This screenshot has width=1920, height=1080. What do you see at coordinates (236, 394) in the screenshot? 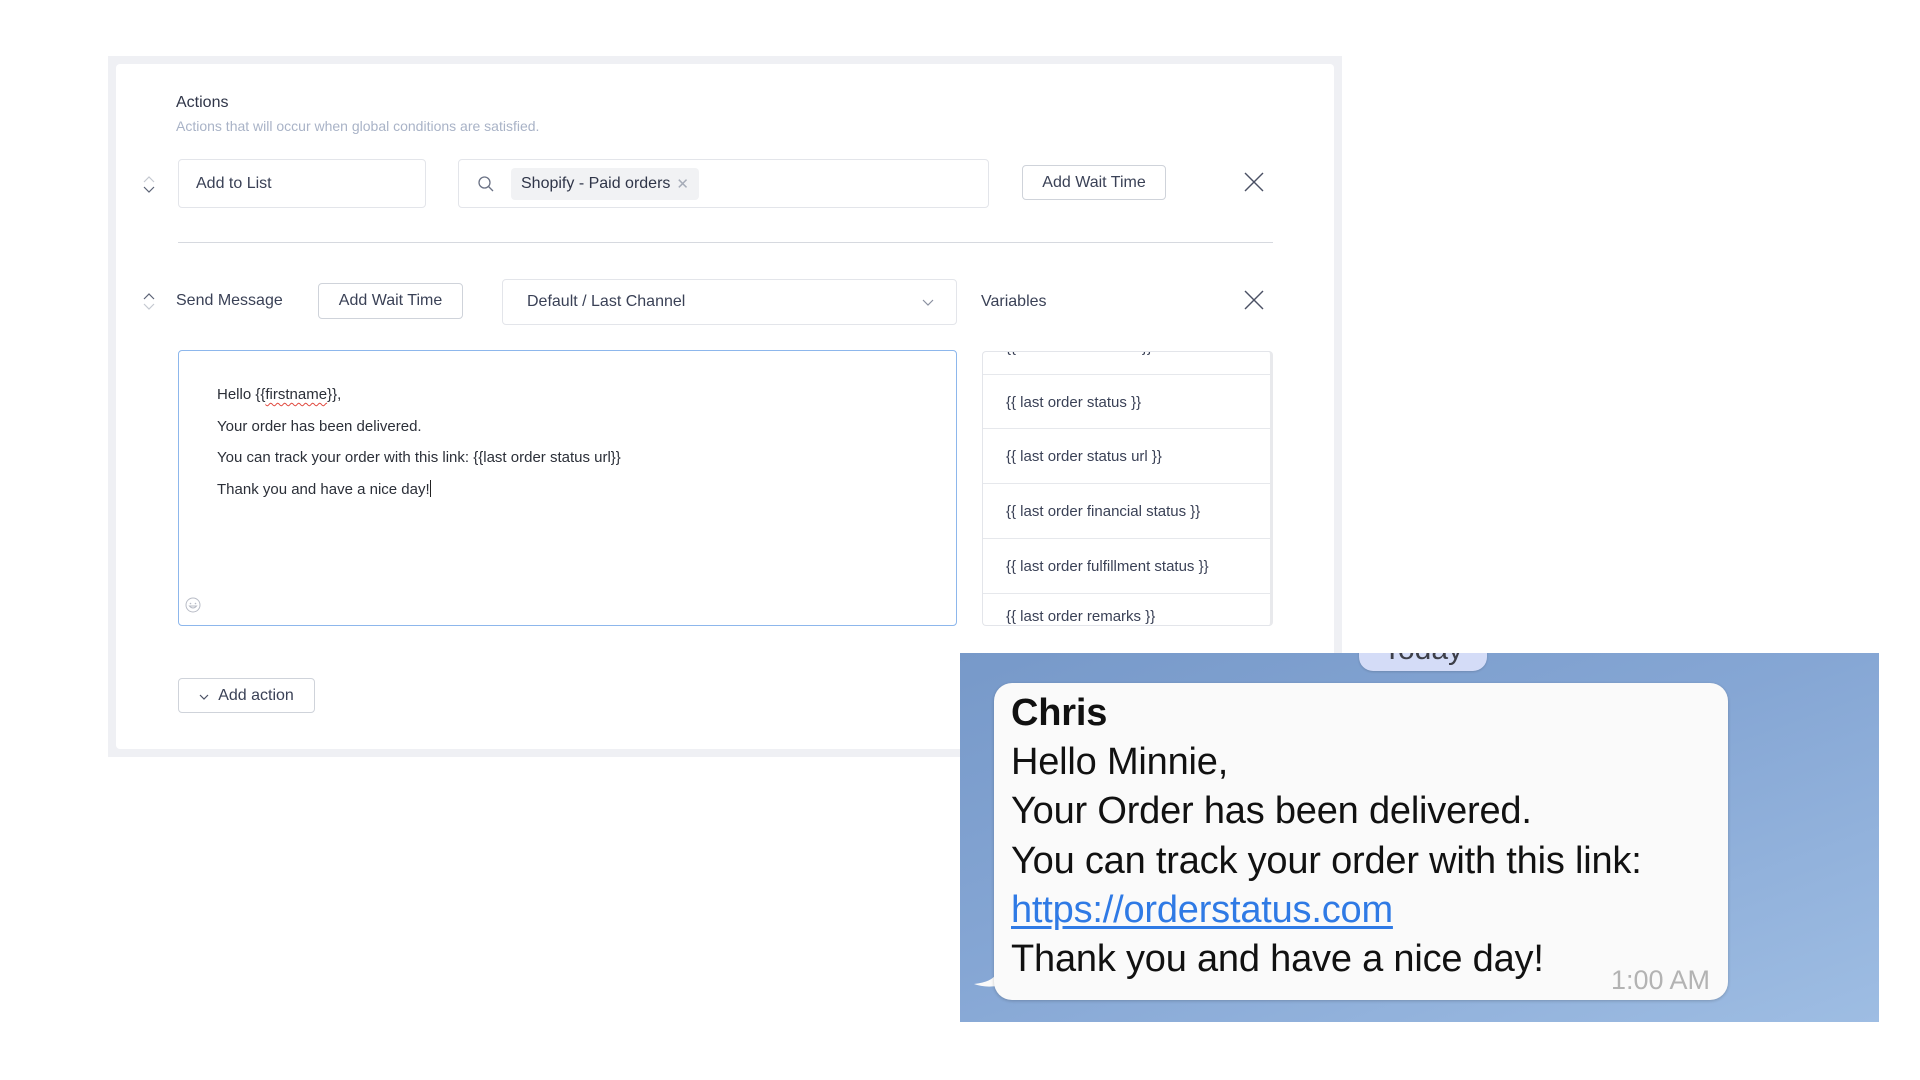
I see `message-text: Hello` at bounding box center [236, 394].